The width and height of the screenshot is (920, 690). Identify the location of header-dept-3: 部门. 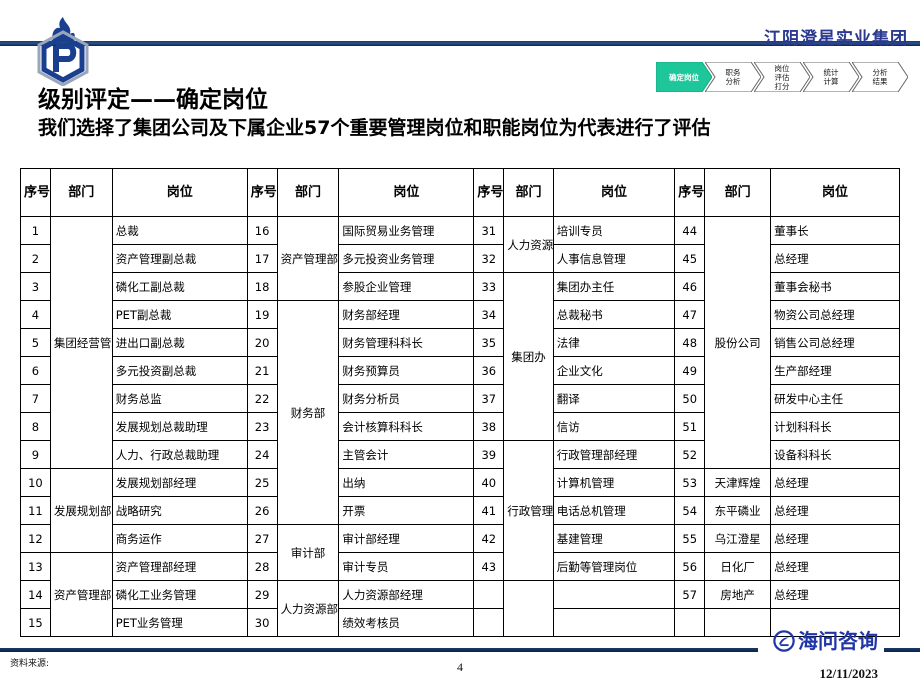
(528, 192).